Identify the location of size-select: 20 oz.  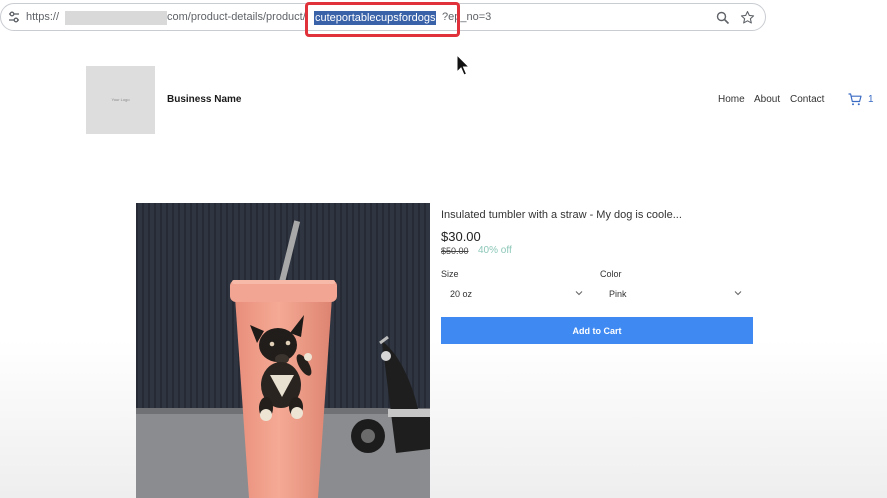
(515, 294).